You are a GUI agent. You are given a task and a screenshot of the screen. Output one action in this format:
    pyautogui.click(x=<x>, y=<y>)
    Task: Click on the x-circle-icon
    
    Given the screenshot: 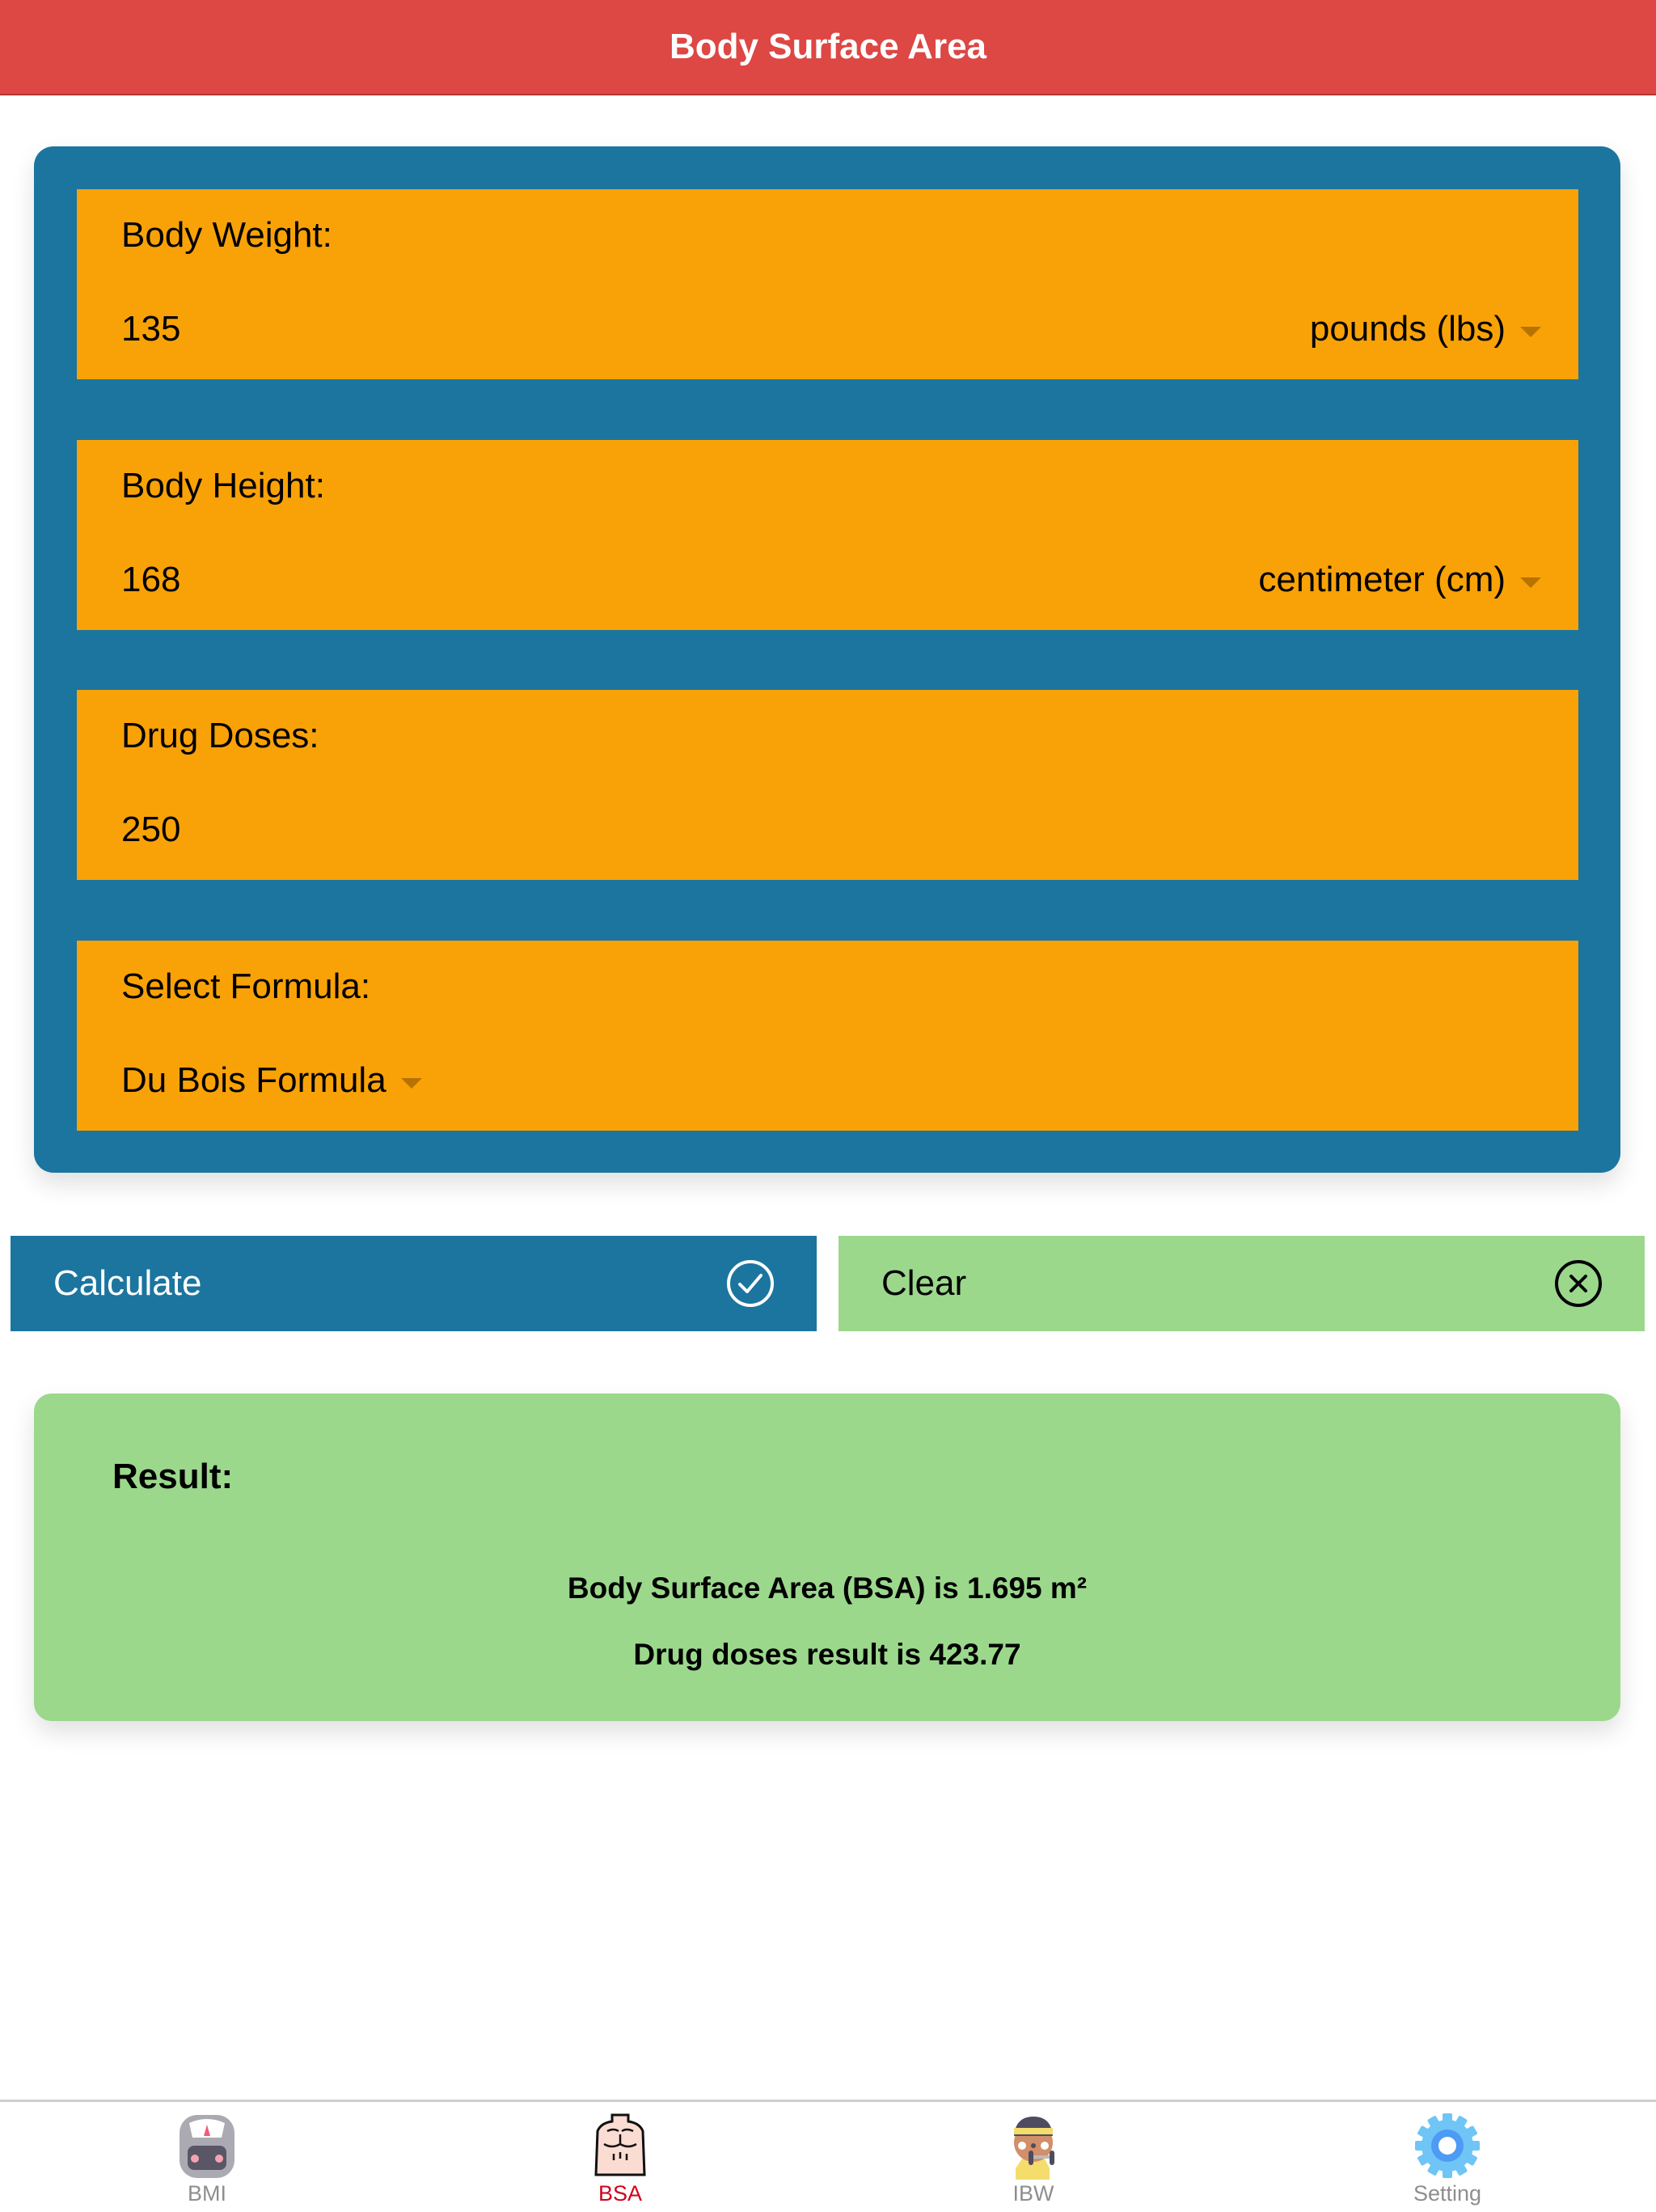 What is the action you would take?
    pyautogui.click(x=1578, y=1283)
    